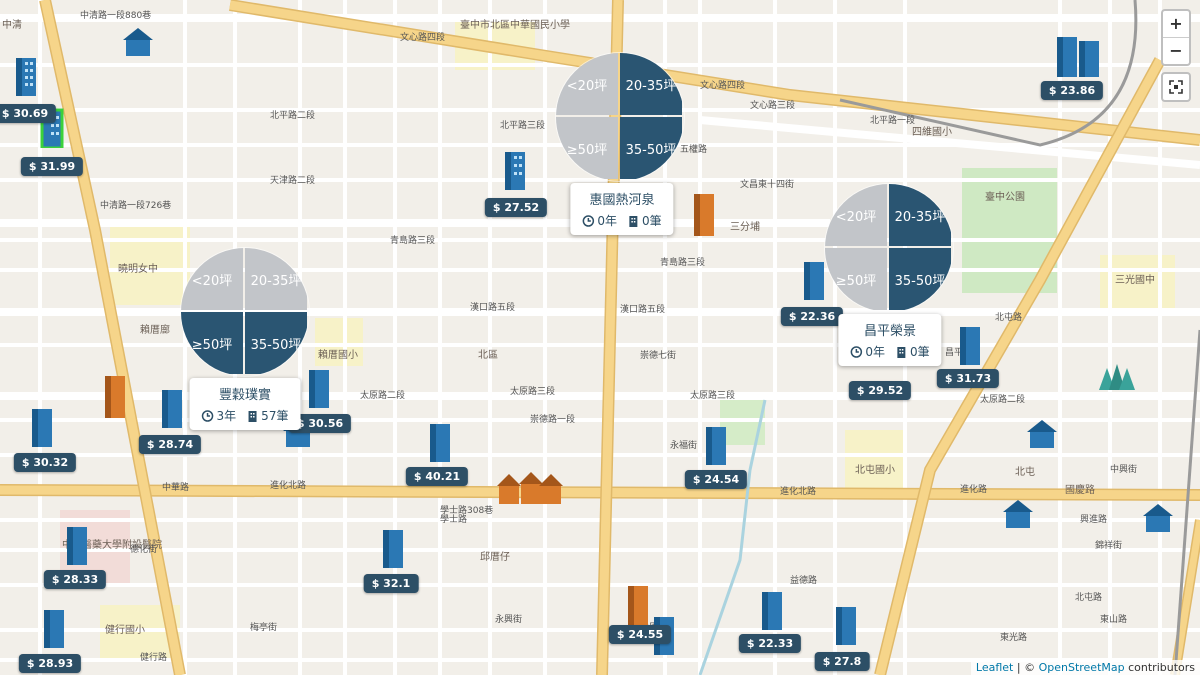  I want to click on community-info-card: 昌平榮景 0年 0筆, so click(890, 340).